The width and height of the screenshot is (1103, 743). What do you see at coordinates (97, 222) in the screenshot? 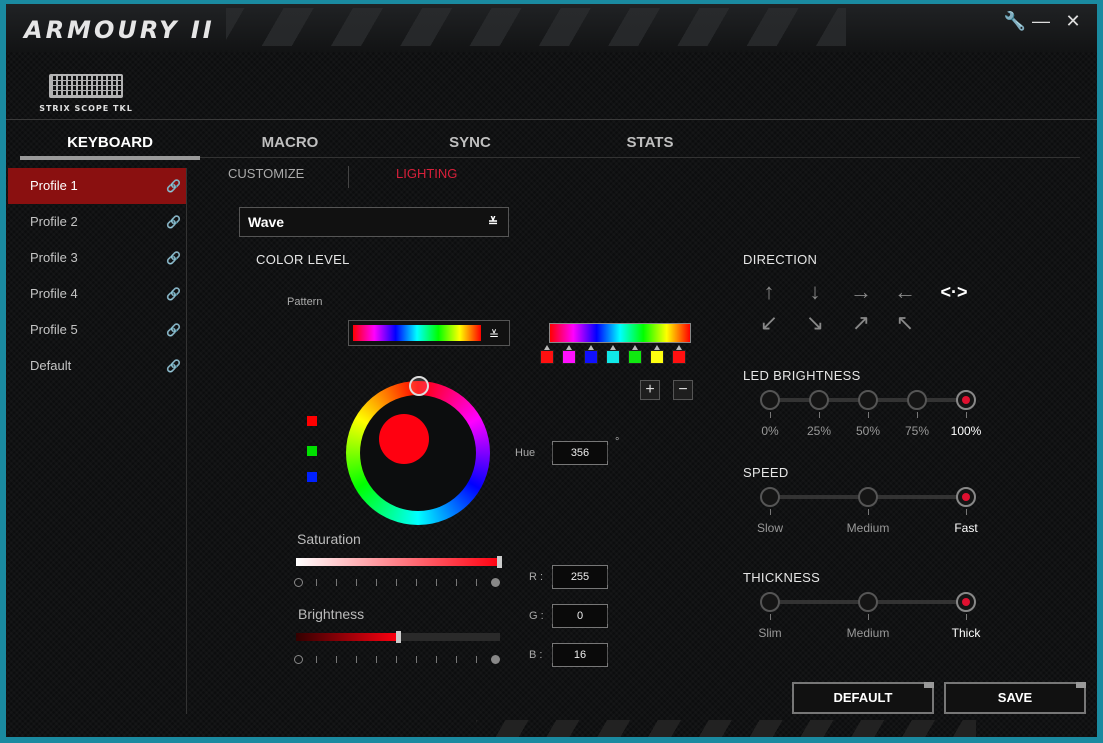
I see `profile-item-2: Profile 2 🔗` at bounding box center [97, 222].